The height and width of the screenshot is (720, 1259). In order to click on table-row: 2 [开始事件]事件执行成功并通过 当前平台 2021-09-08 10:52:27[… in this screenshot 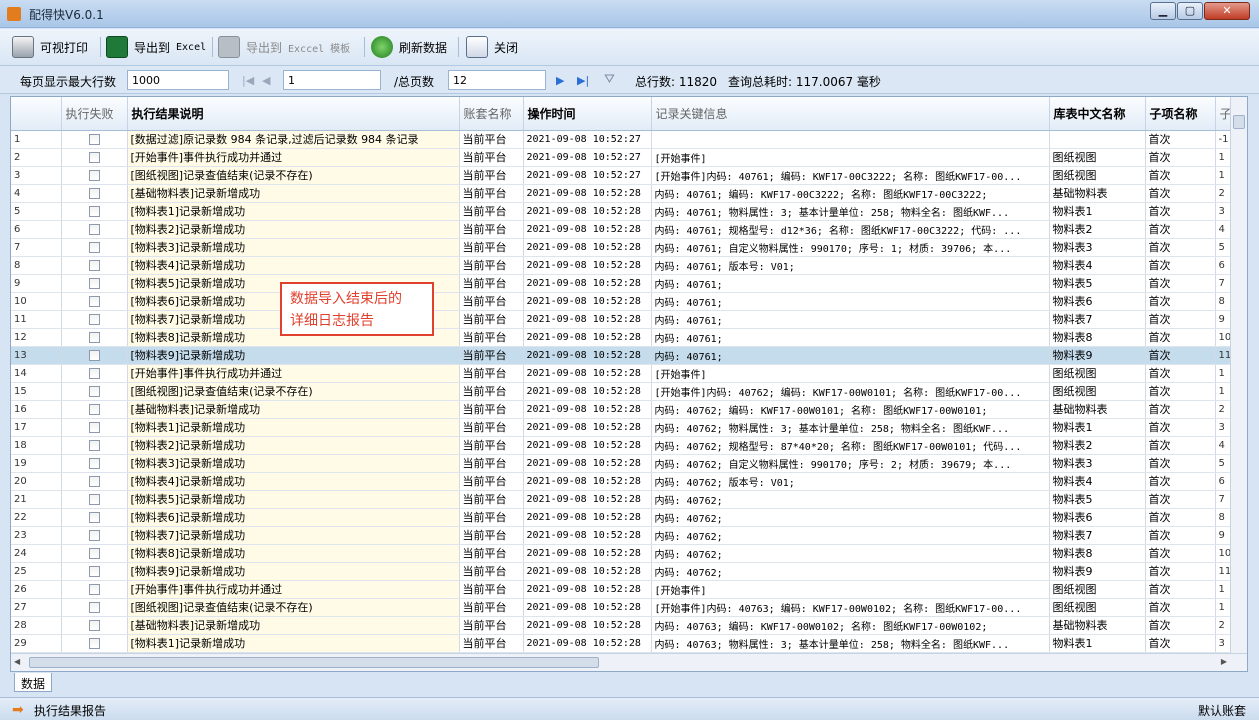, I will do `click(622, 157)`.